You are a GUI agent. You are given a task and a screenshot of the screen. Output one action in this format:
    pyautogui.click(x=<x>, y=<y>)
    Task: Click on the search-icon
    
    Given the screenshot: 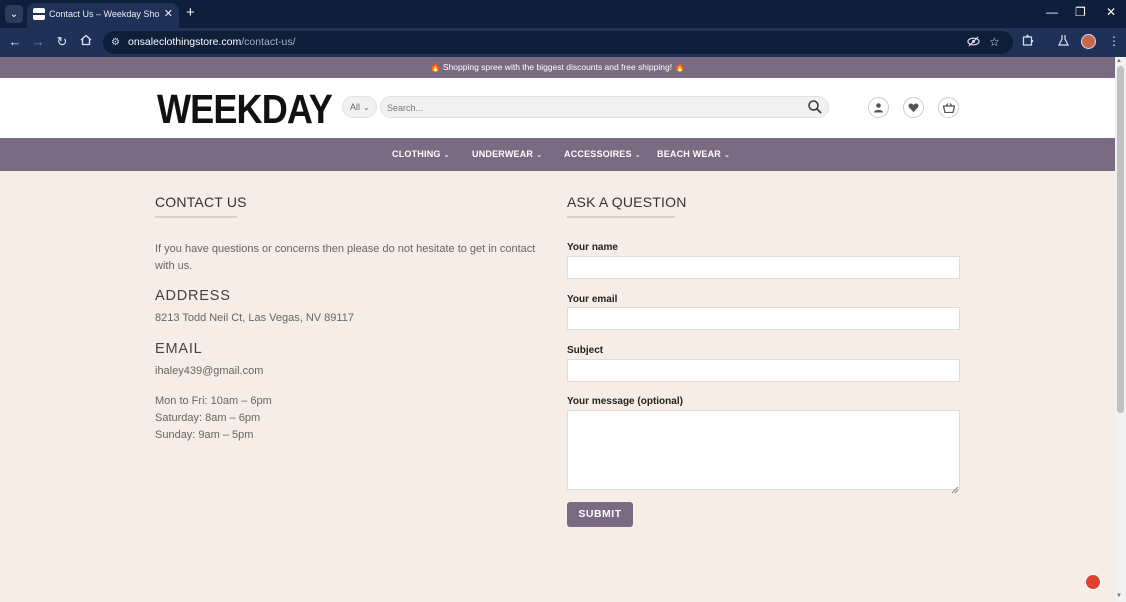 What is the action you would take?
    pyautogui.click(x=815, y=107)
    